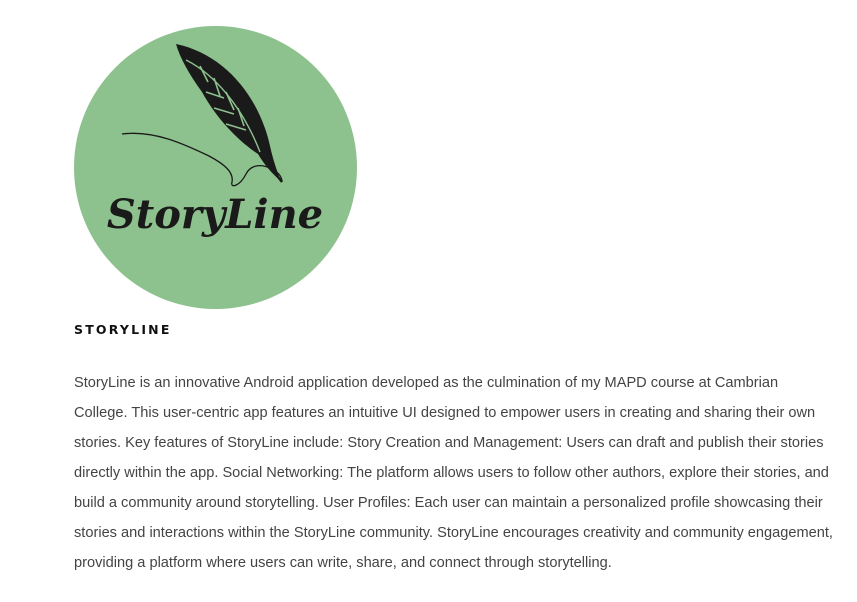  Describe the element at coordinates (215, 214) in the screenshot. I see `logo-wordmark: StoryLine` at that location.